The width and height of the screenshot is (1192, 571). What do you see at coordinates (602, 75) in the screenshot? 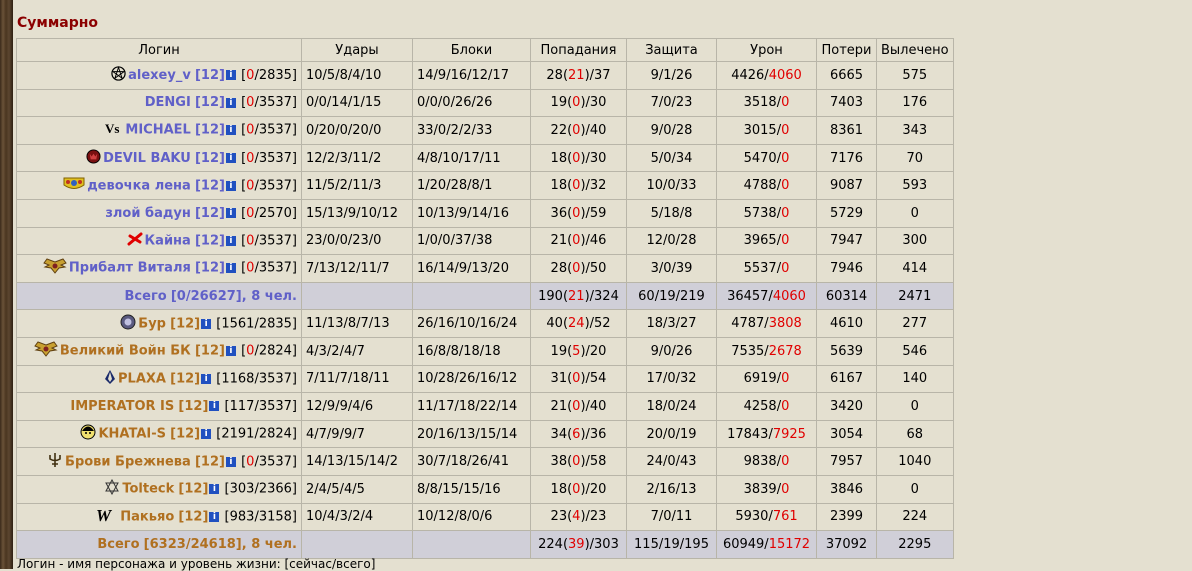
I see `pop-c: 37` at bounding box center [602, 75].